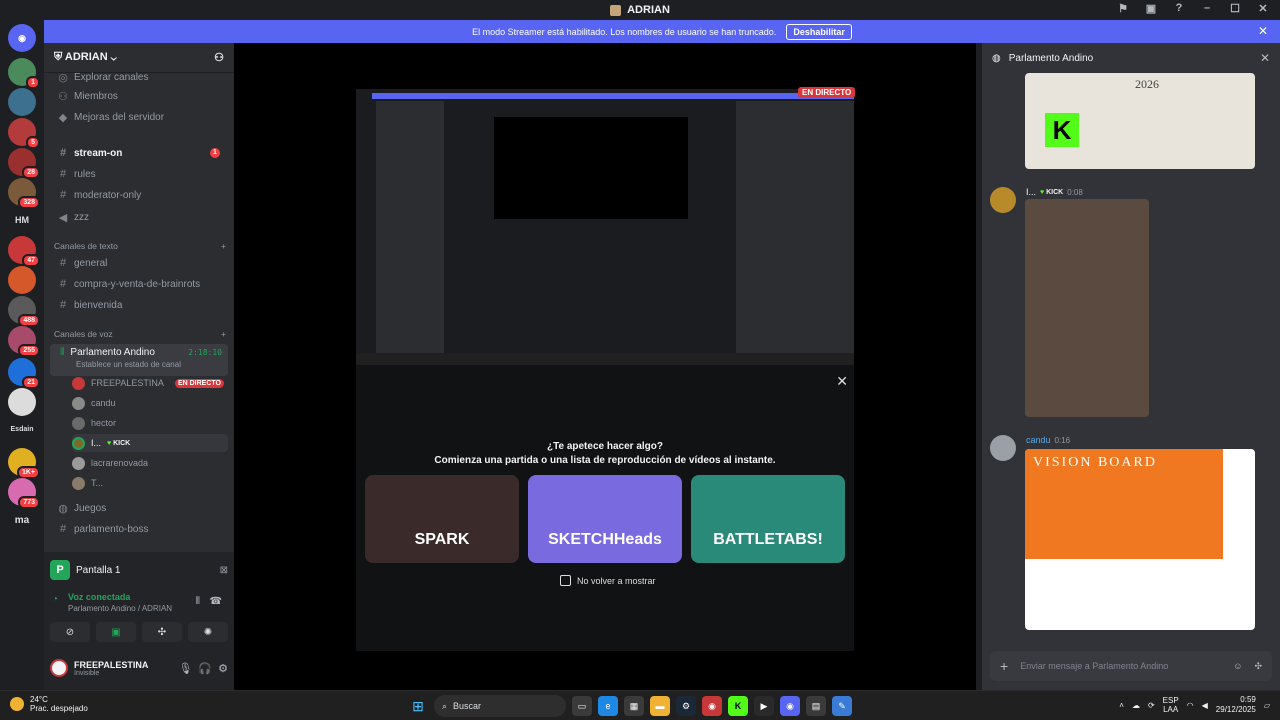  What do you see at coordinates (1131, 666) in the screenshot?
I see `message-input: + Enviar mensaje a Parlamento Andino ☺ ✣` at bounding box center [1131, 666].